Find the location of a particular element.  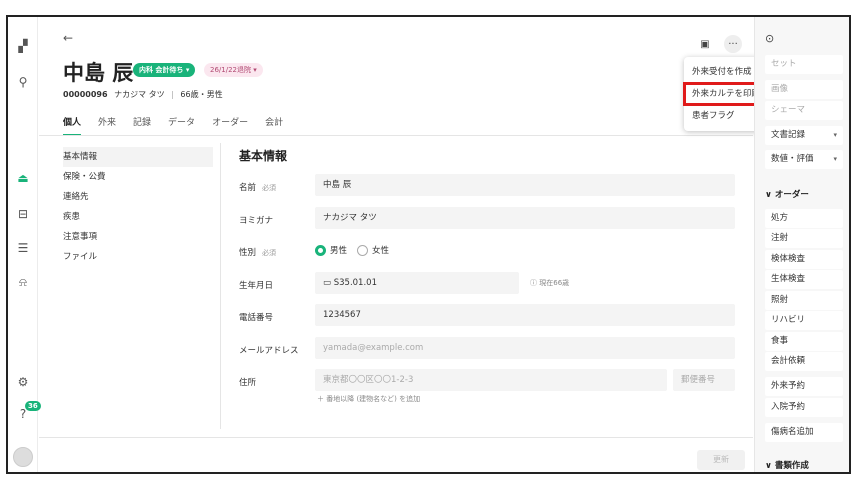

sex-label: 性別 必須 is located at coordinates (258, 253).